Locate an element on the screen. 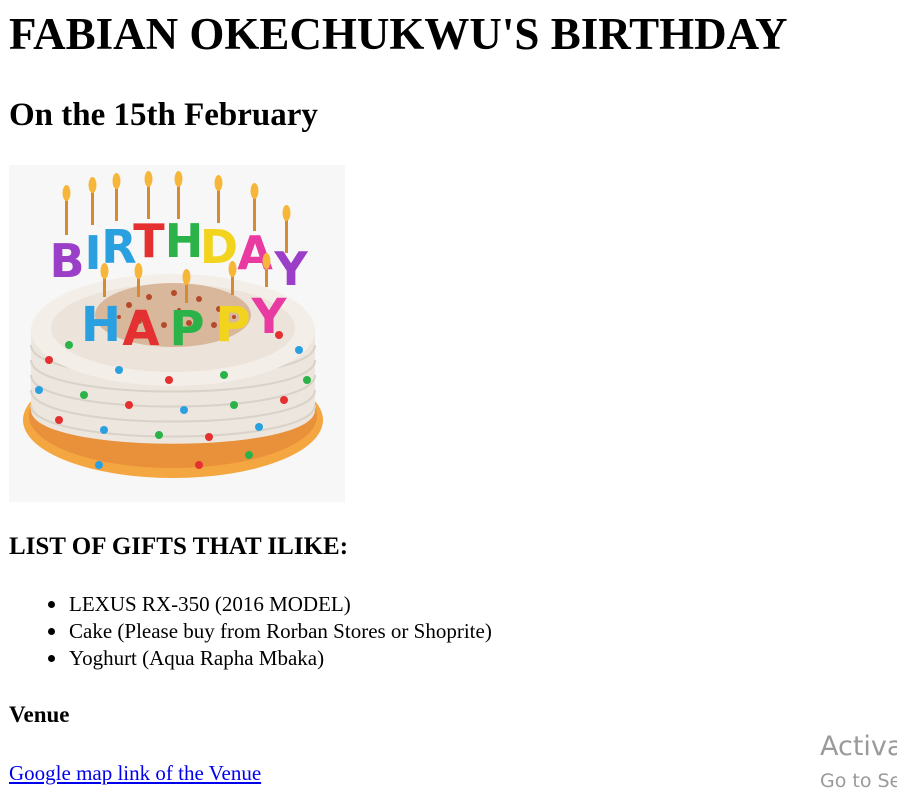 This screenshot has height=804, width=897. cake-illustration: B I R T H D A Y H A P P Y is located at coordinates (173, 324).